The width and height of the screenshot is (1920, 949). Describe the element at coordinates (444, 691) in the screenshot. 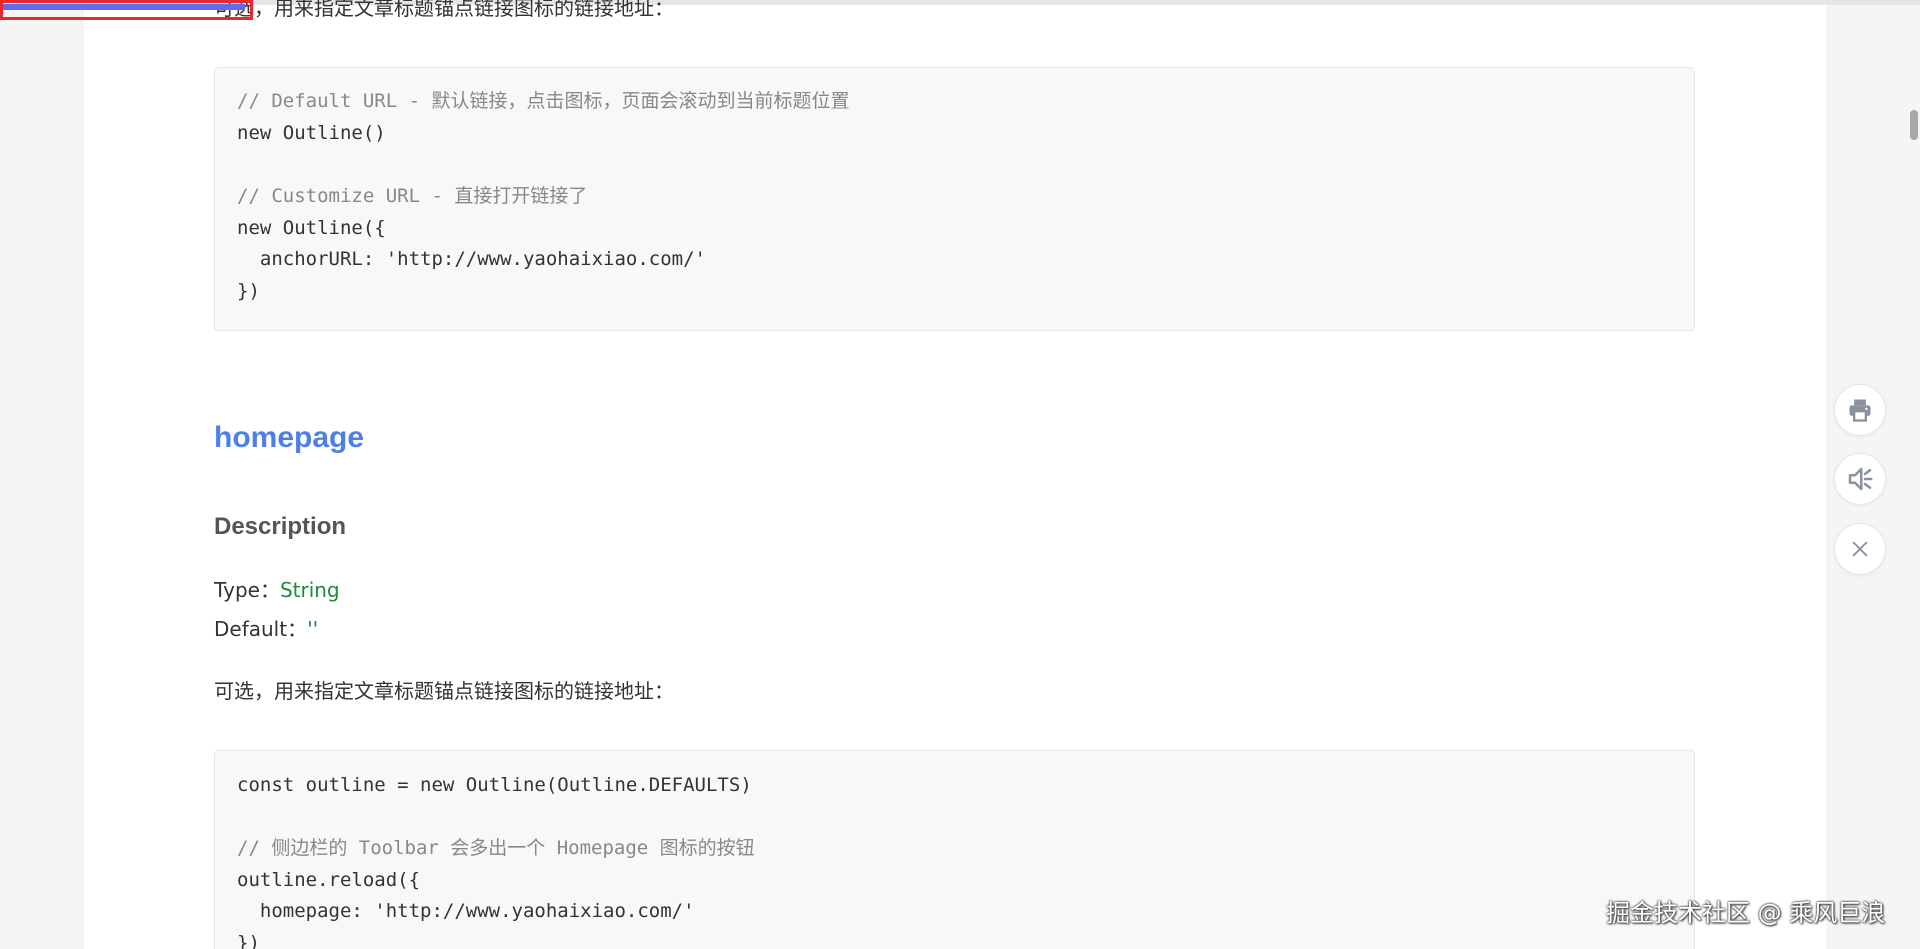

I see `description-paragraph: 可选，用来指定文章标题锚点链接图标的链接地址：` at that location.